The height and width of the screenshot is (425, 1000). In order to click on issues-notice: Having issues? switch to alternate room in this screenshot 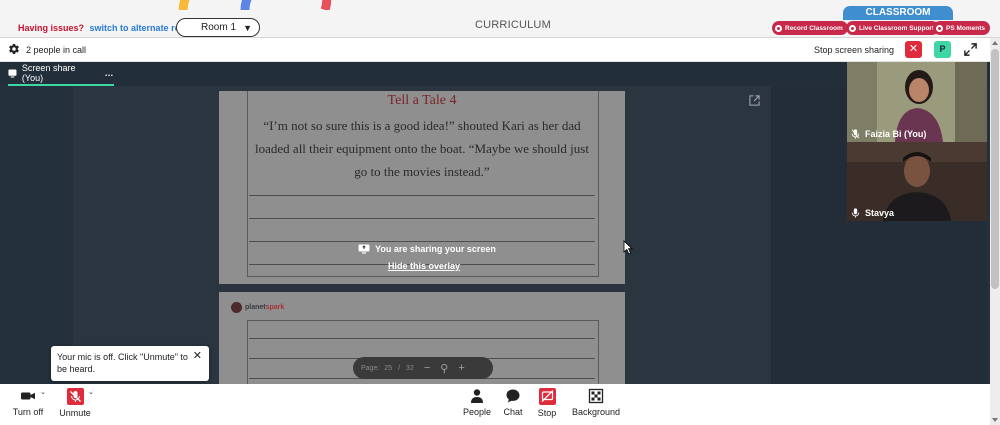, I will do `click(106, 28)`.